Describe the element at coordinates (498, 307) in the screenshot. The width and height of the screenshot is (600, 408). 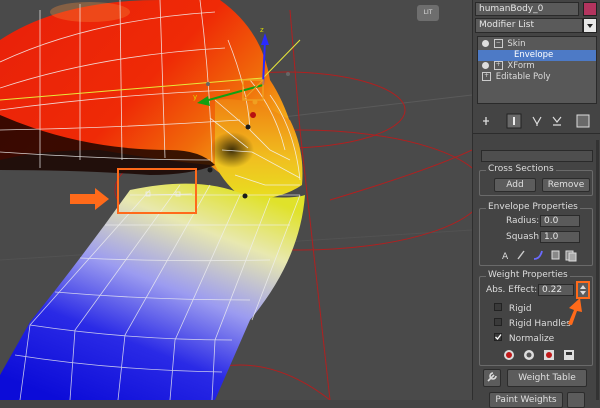
I see `rigid-checkbox` at that location.